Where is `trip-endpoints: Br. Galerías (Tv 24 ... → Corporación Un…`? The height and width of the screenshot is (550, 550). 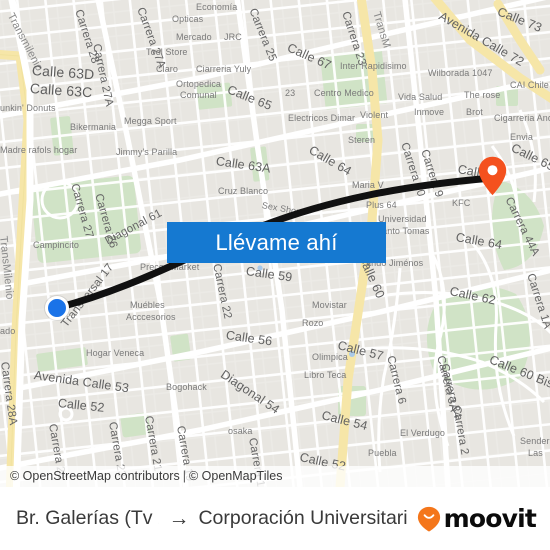
trip-endpoints: Br. Galerías (Tv 24 ... → Corporación Un… is located at coordinates (211, 518).